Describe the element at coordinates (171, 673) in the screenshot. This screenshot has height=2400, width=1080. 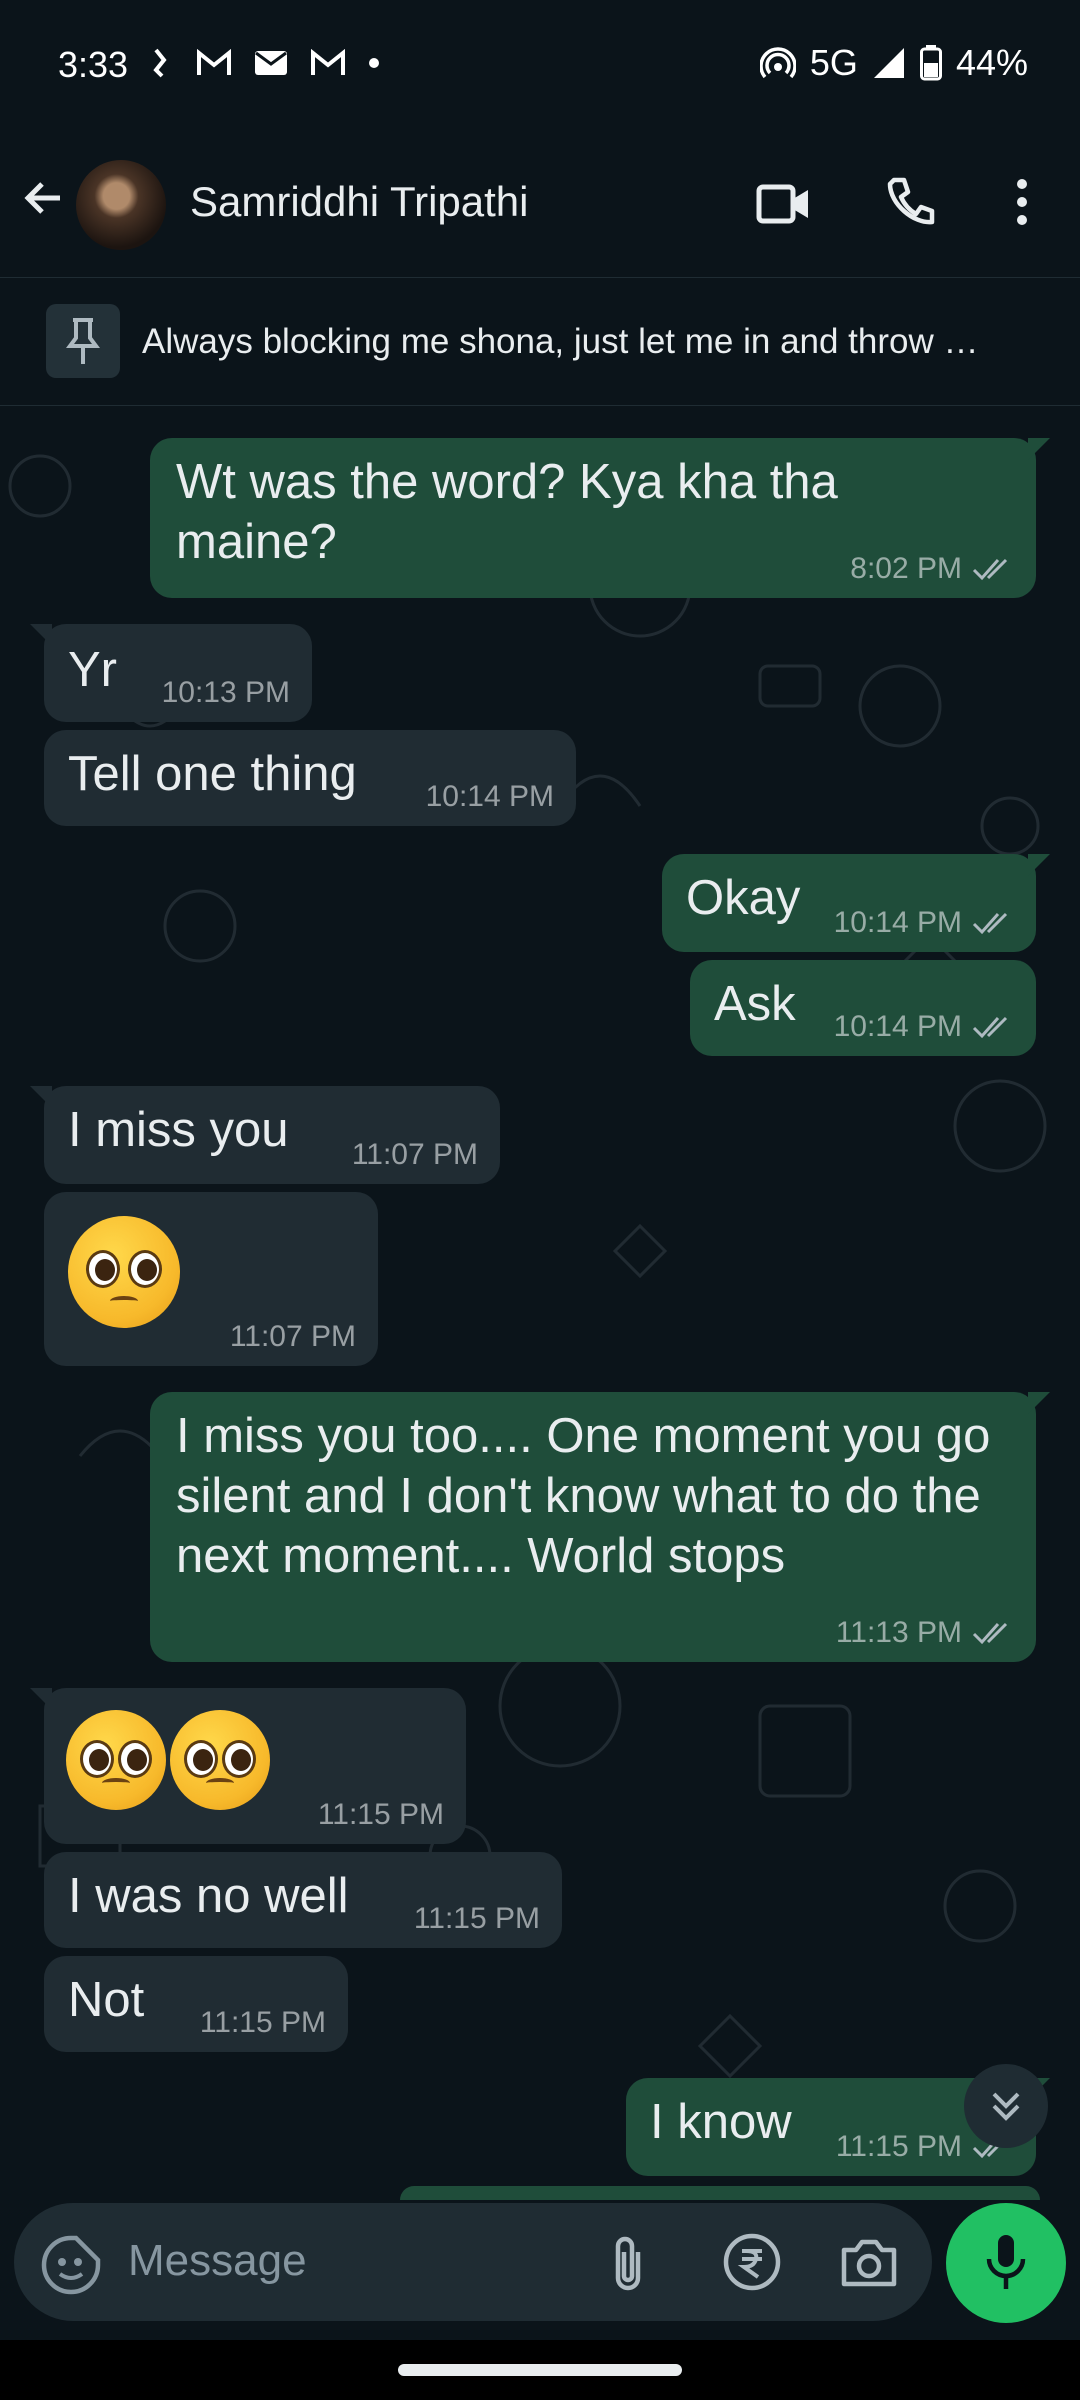
I see `message-incoming: Yr 10:13 PM` at that location.